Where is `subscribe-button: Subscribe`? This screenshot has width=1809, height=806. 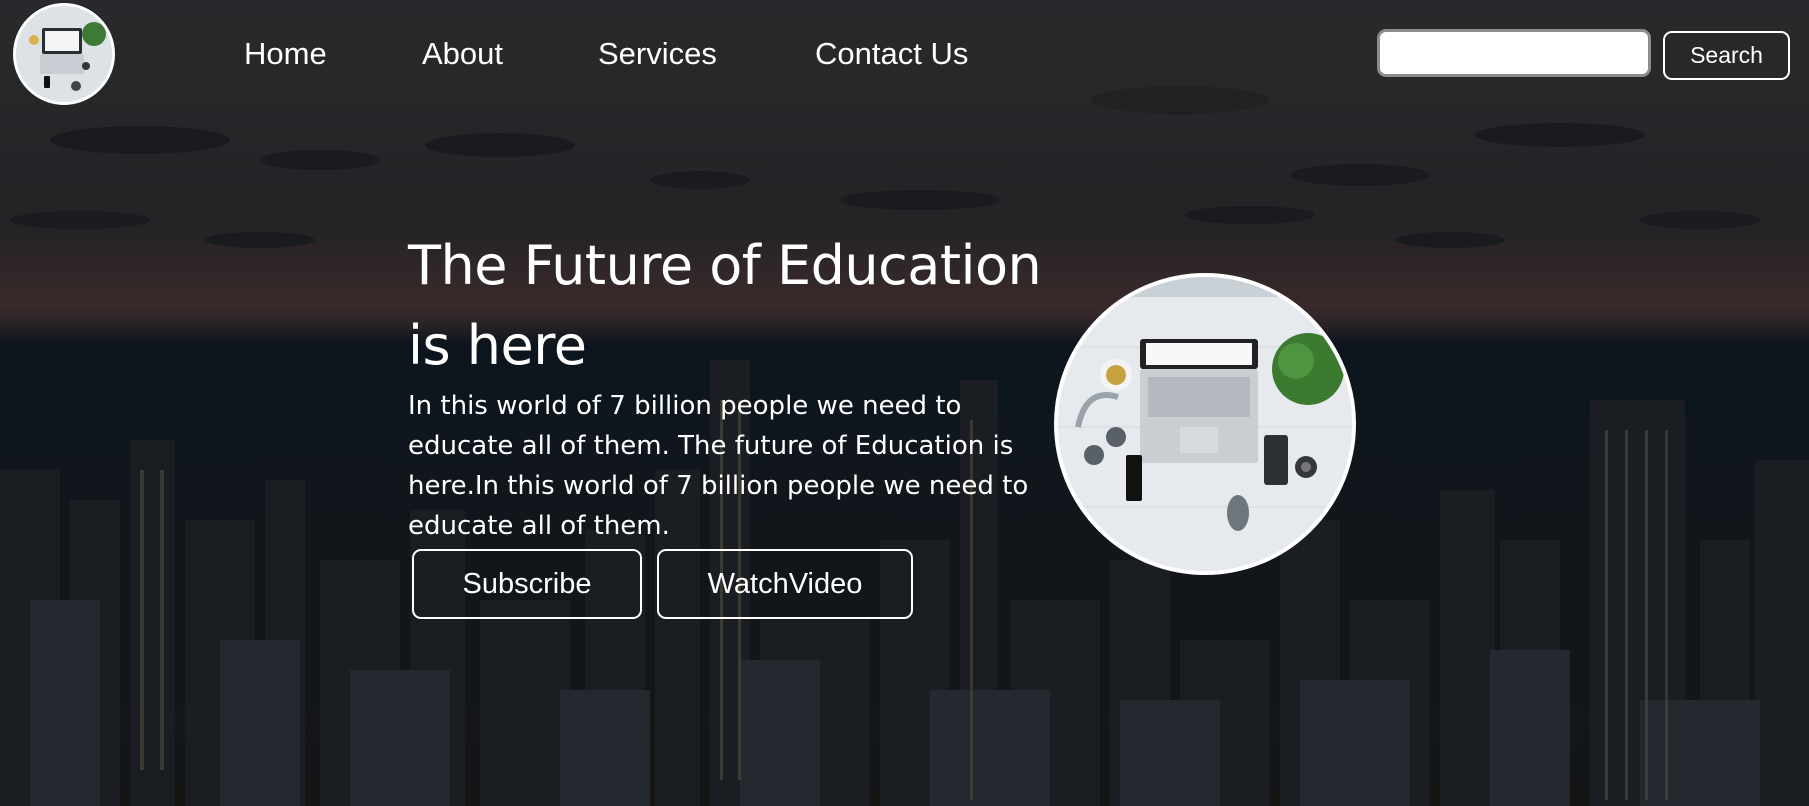 subscribe-button: Subscribe is located at coordinates (527, 584).